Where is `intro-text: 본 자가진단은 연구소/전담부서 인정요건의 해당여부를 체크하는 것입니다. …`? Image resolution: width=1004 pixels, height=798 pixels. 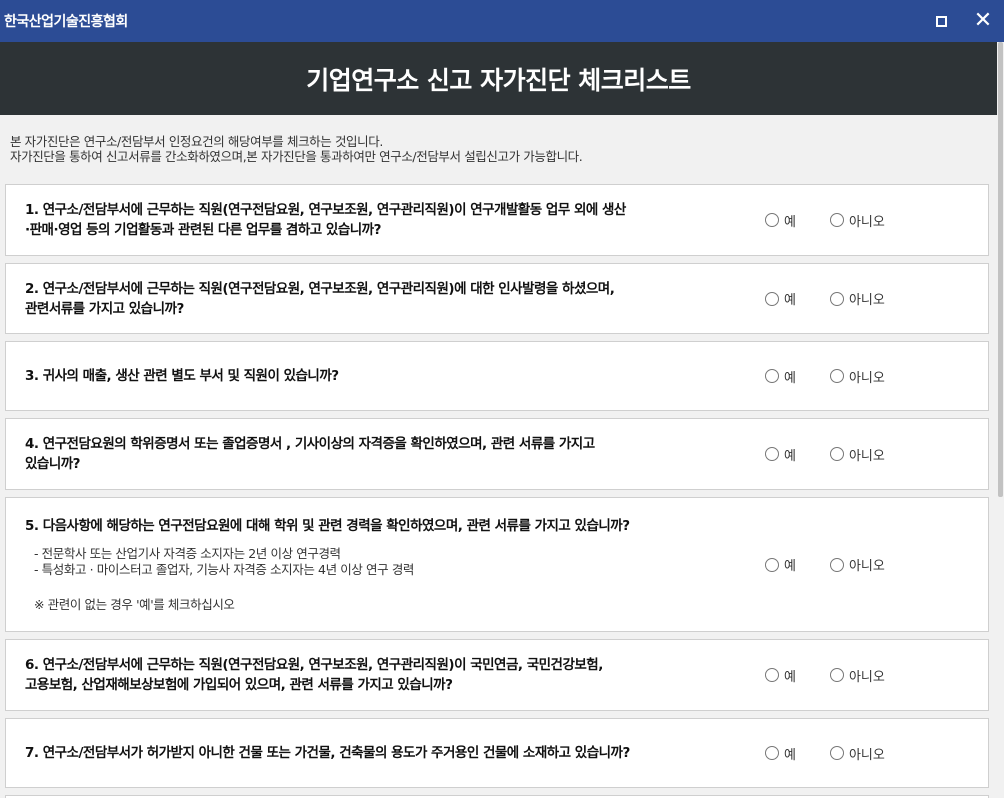 intro-text: 본 자가진단은 연구소/전담부서 인정요건의 해당여부를 체크하는 것입니다. … is located at coordinates (498, 139).